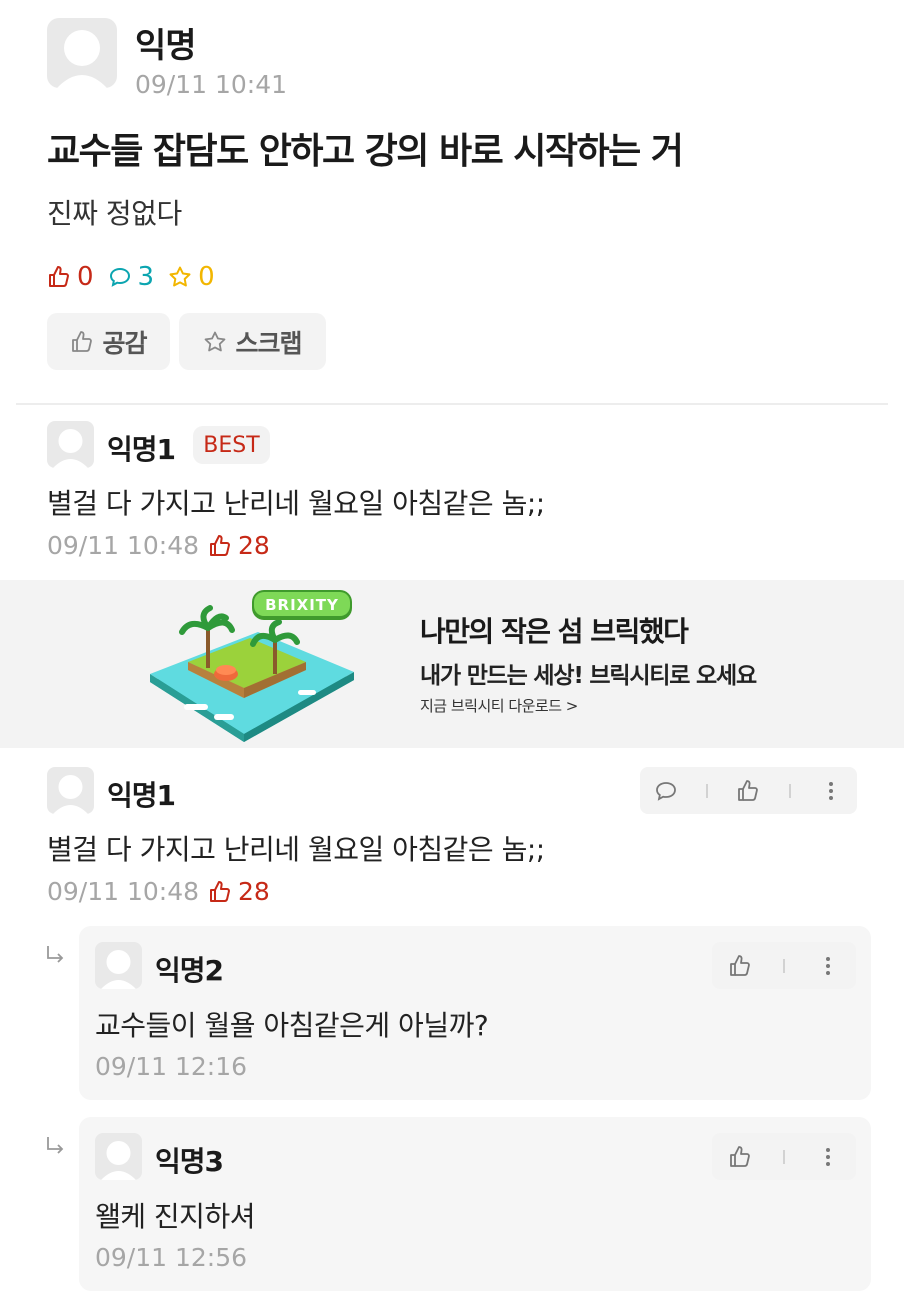  Describe the element at coordinates (296, 503) in the screenshot. I see `best-comment-text: 별걸 다 가지고 난리네 월요일 아침같은 놈;;` at that location.